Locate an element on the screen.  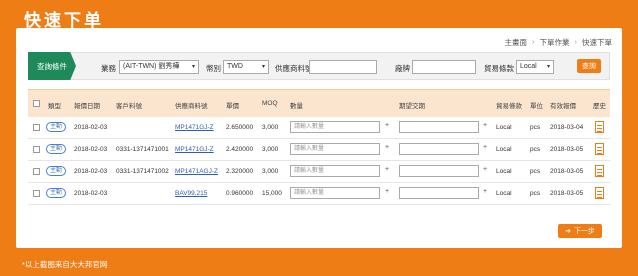
header-type: 類型 is located at coordinates (54, 106).